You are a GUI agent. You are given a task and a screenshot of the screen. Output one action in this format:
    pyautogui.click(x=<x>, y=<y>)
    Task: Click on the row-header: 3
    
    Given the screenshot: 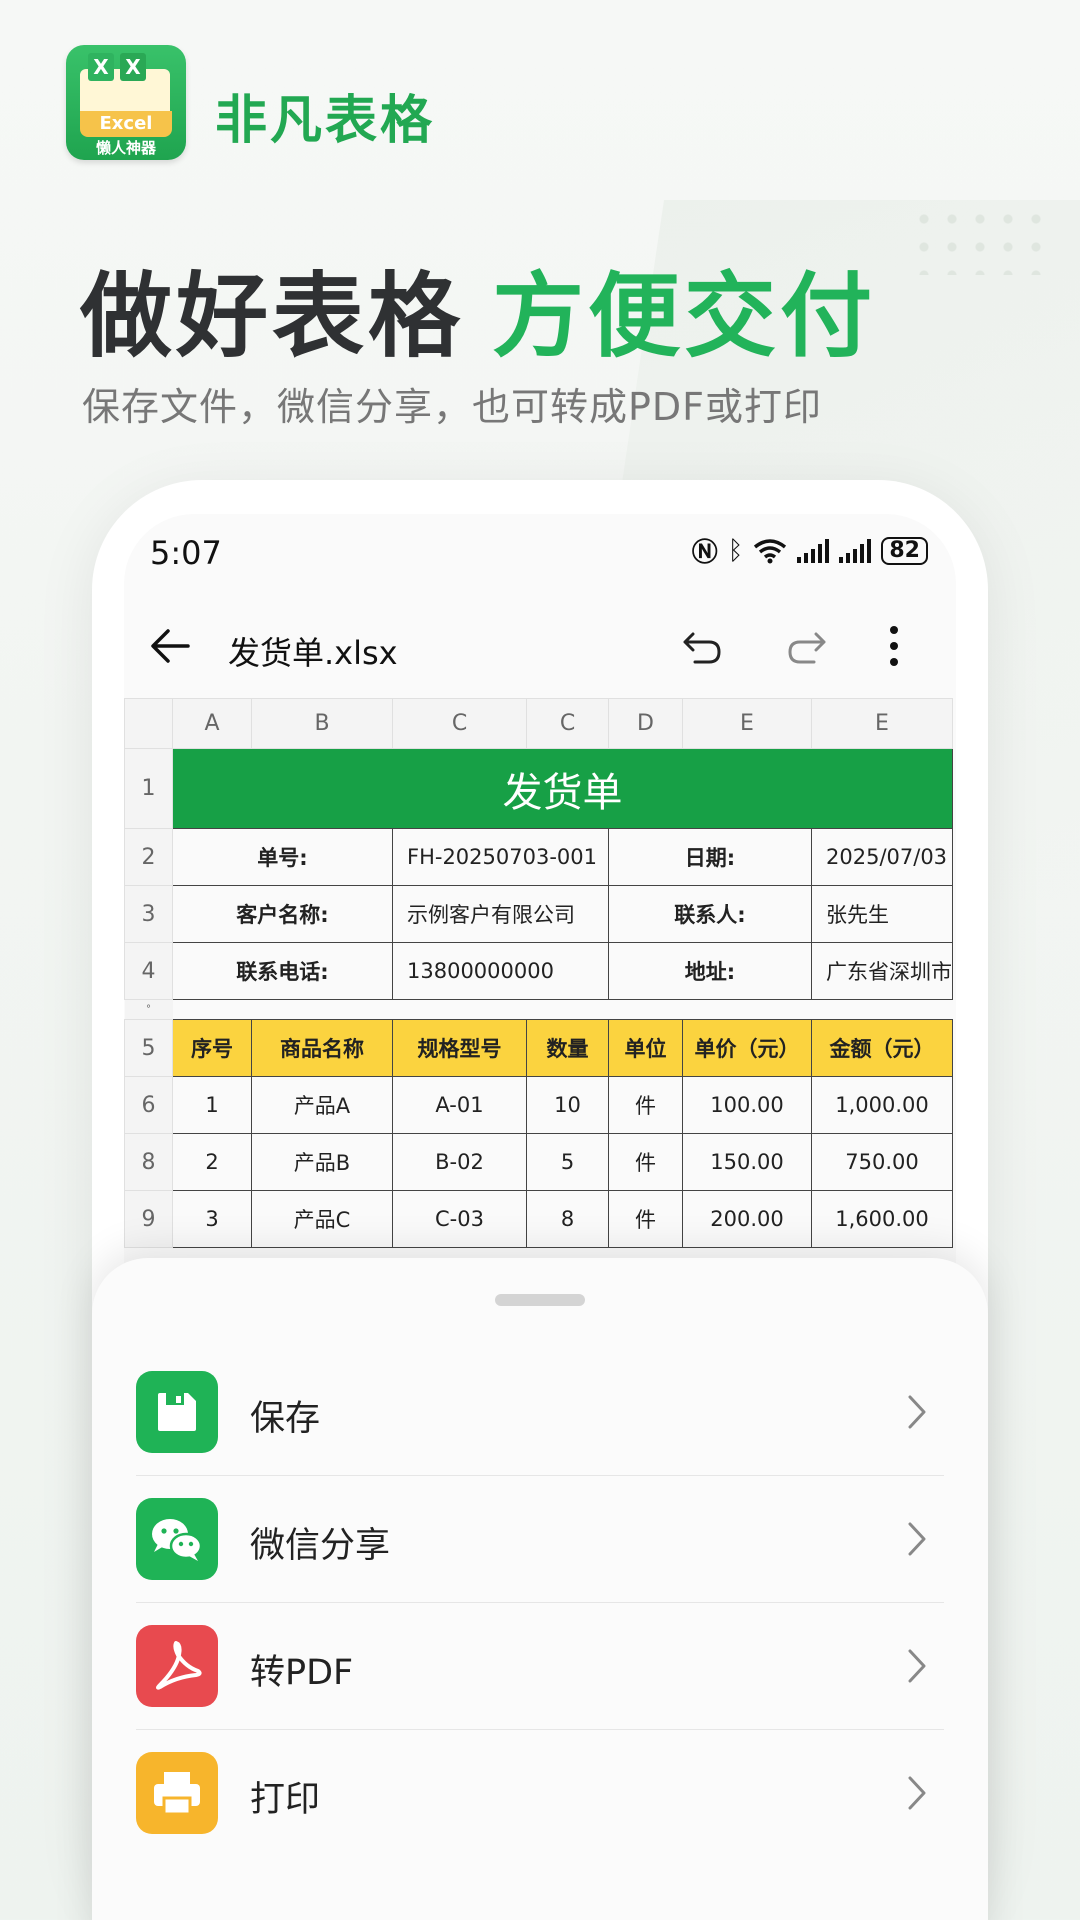 What is the action you would take?
    pyautogui.click(x=148, y=914)
    